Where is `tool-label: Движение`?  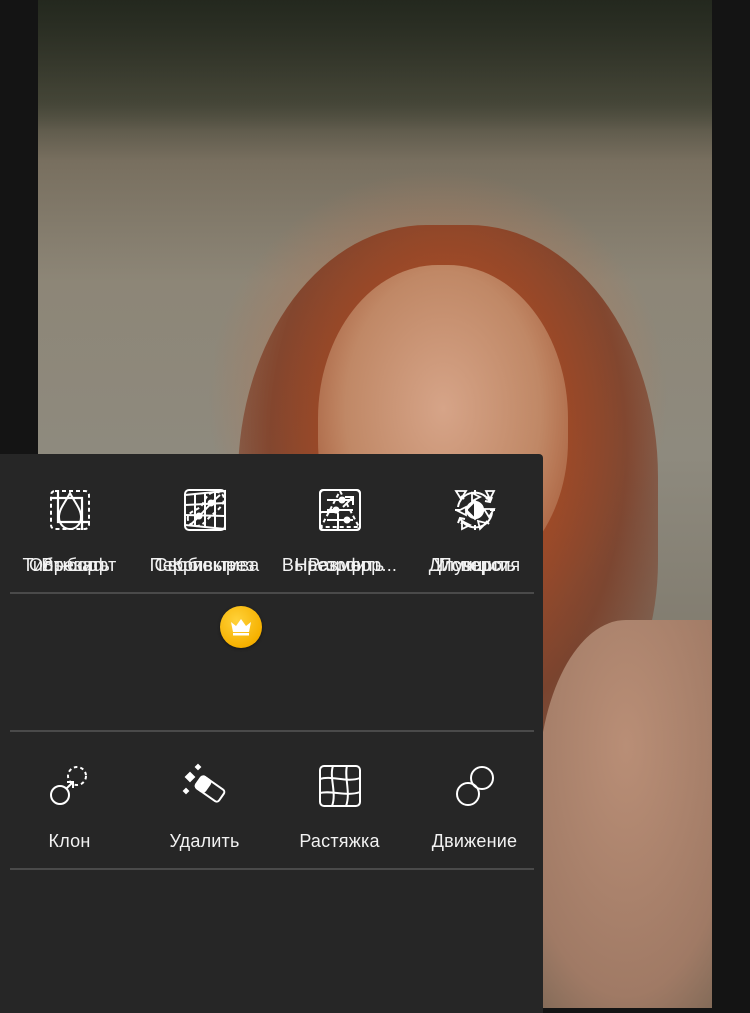
tool-label: Движение is located at coordinates (474, 841).